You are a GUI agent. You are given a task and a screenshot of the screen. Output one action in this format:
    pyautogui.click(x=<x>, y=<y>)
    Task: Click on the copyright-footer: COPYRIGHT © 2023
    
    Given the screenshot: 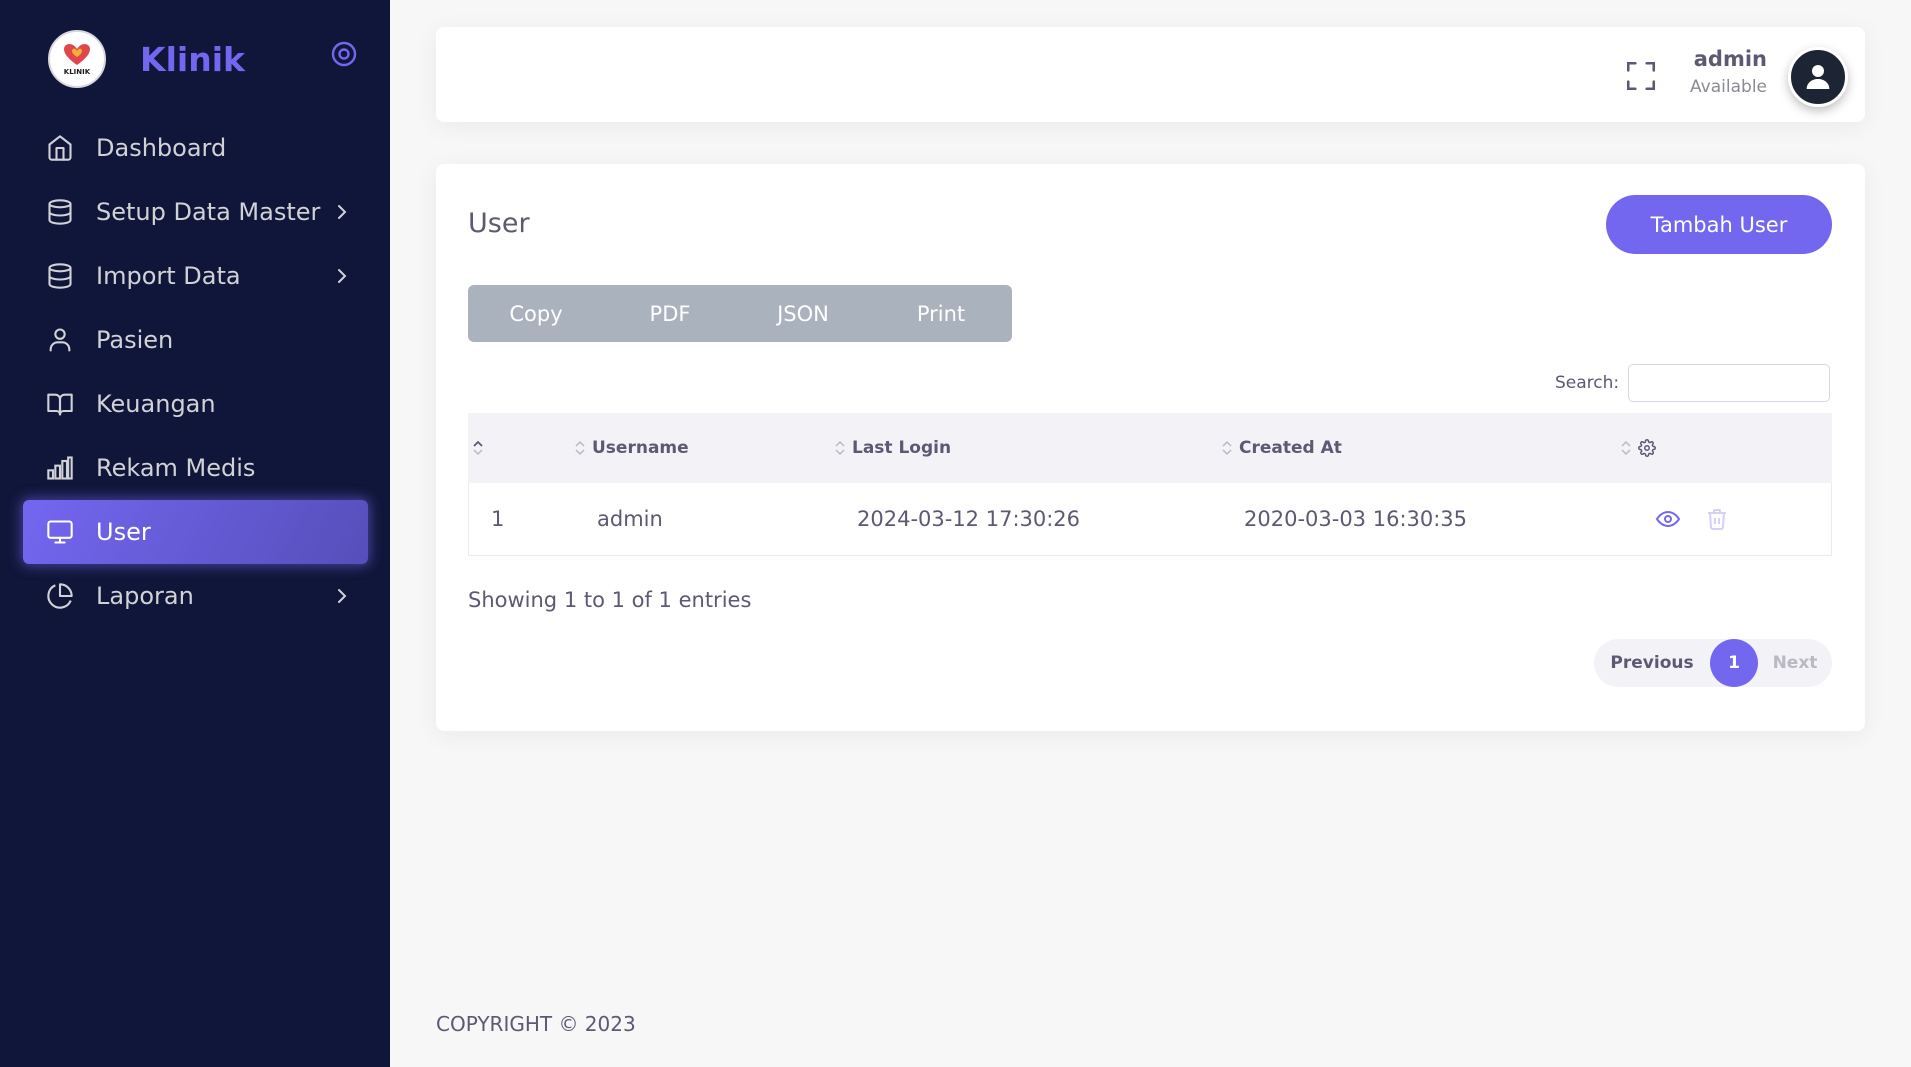 What is the action you would take?
    pyautogui.click(x=536, y=1024)
    